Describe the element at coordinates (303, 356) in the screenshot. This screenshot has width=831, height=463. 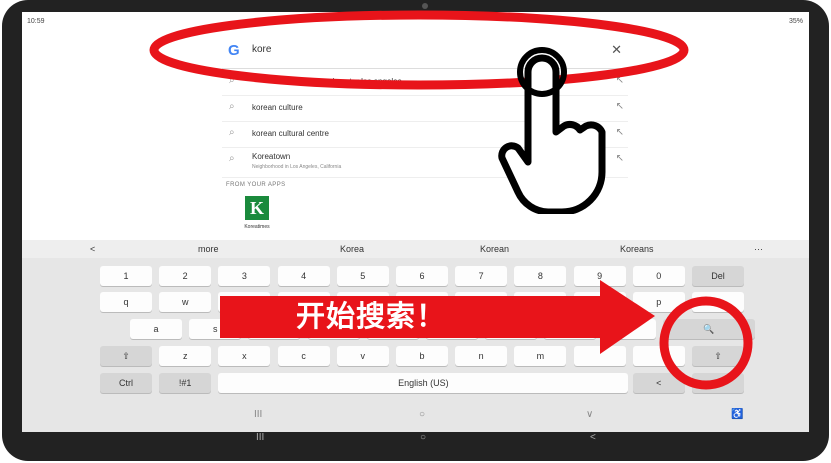
I see `key-c: c` at that location.